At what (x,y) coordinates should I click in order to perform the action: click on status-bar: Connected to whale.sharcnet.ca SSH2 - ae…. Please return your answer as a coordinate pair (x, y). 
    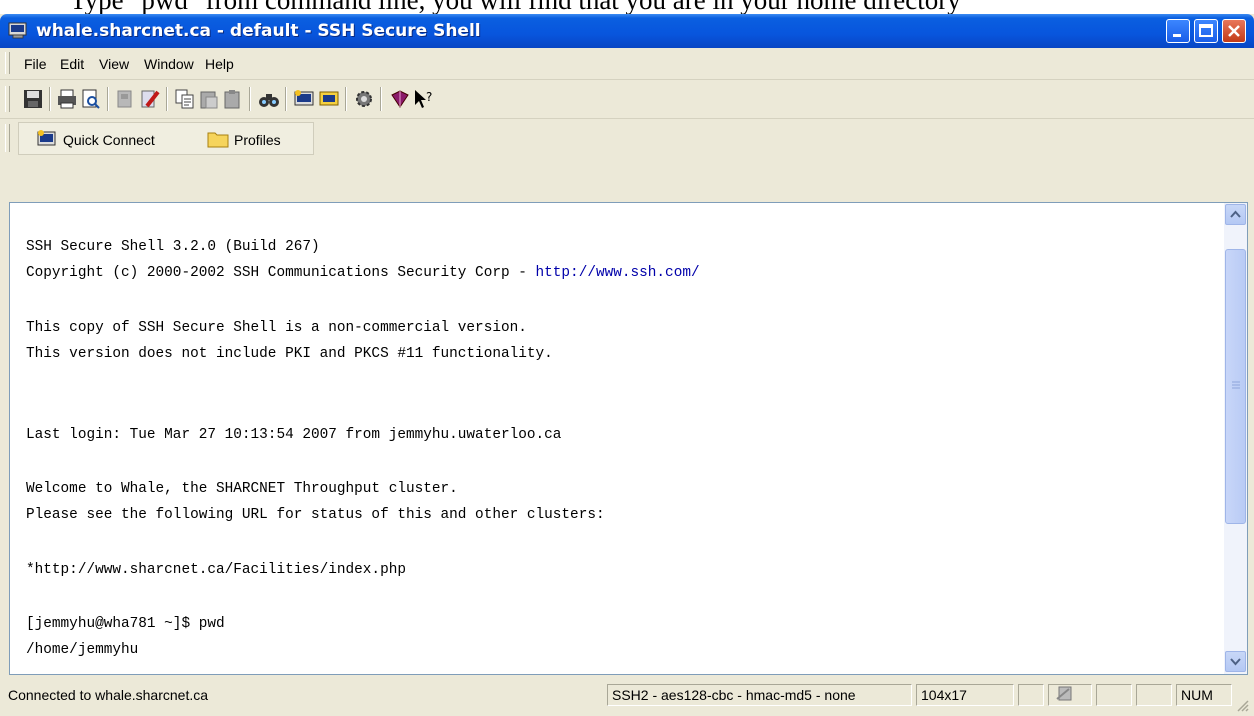
    Looking at the image, I should click on (627, 695).